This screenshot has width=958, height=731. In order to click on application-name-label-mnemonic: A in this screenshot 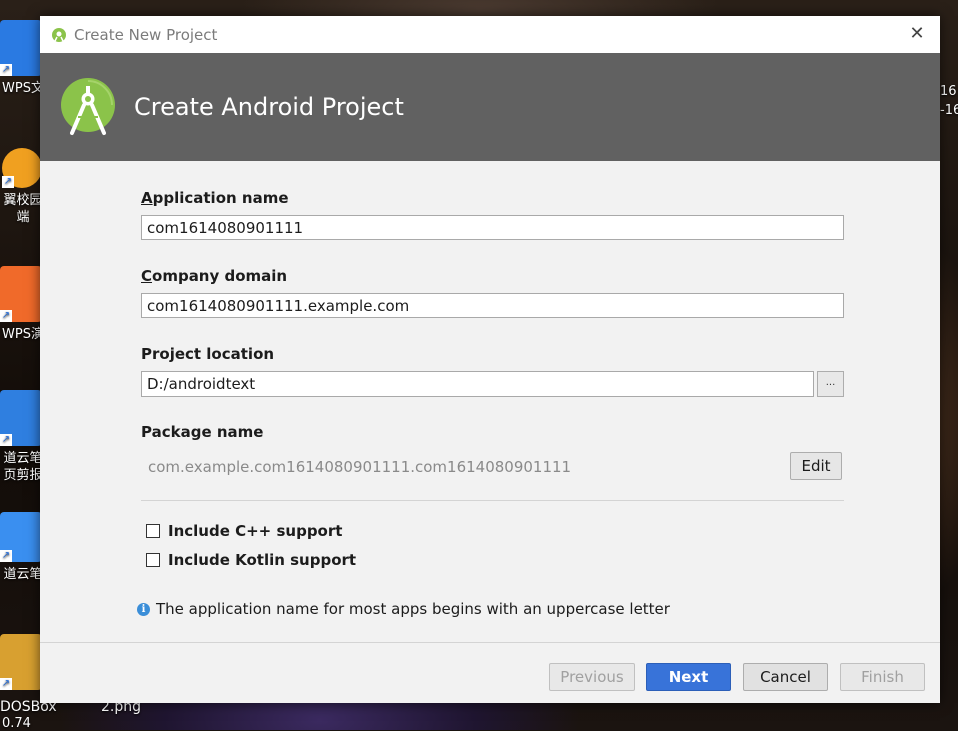, I will do `click(147, 198)`.